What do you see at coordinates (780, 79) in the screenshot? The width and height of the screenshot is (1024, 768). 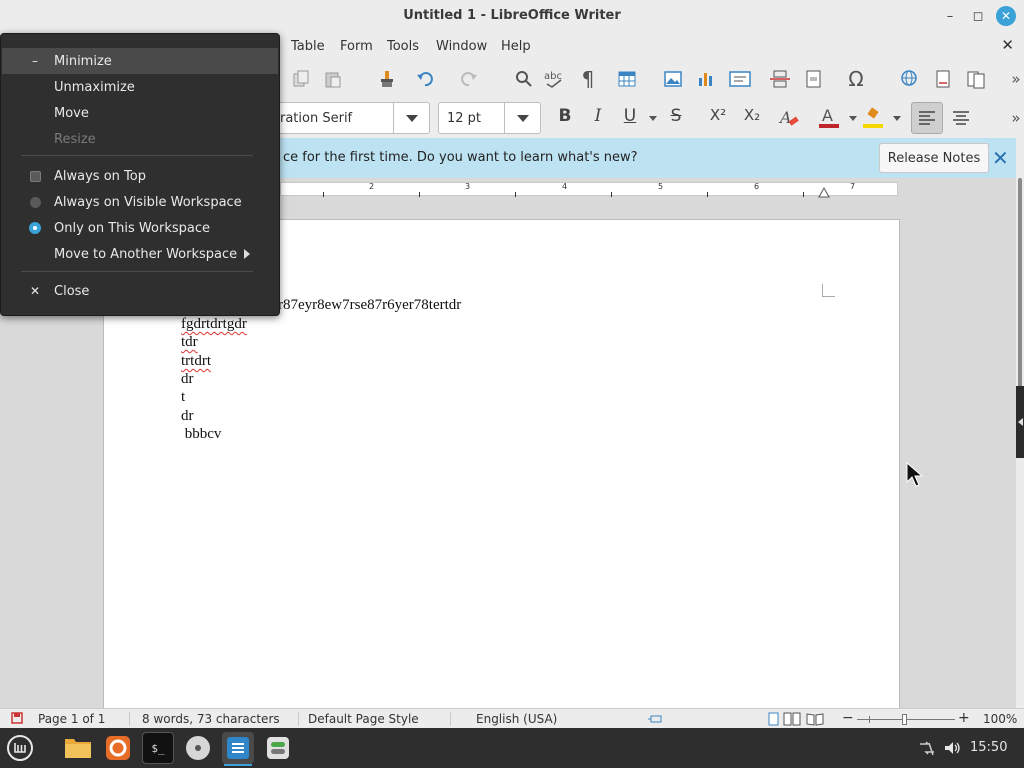 I see `page-break-icon` at bounding box center [780, 79].